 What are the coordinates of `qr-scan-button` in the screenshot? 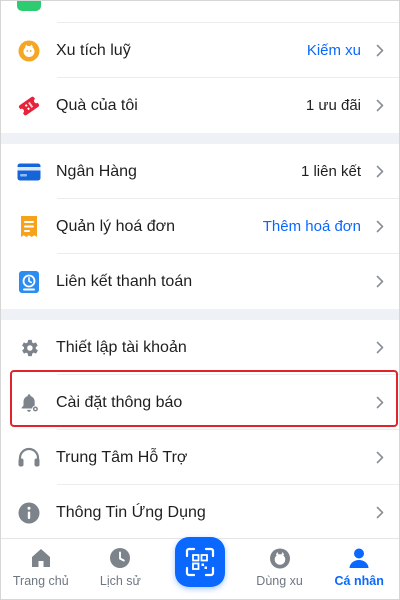 It's located at (199, 562).